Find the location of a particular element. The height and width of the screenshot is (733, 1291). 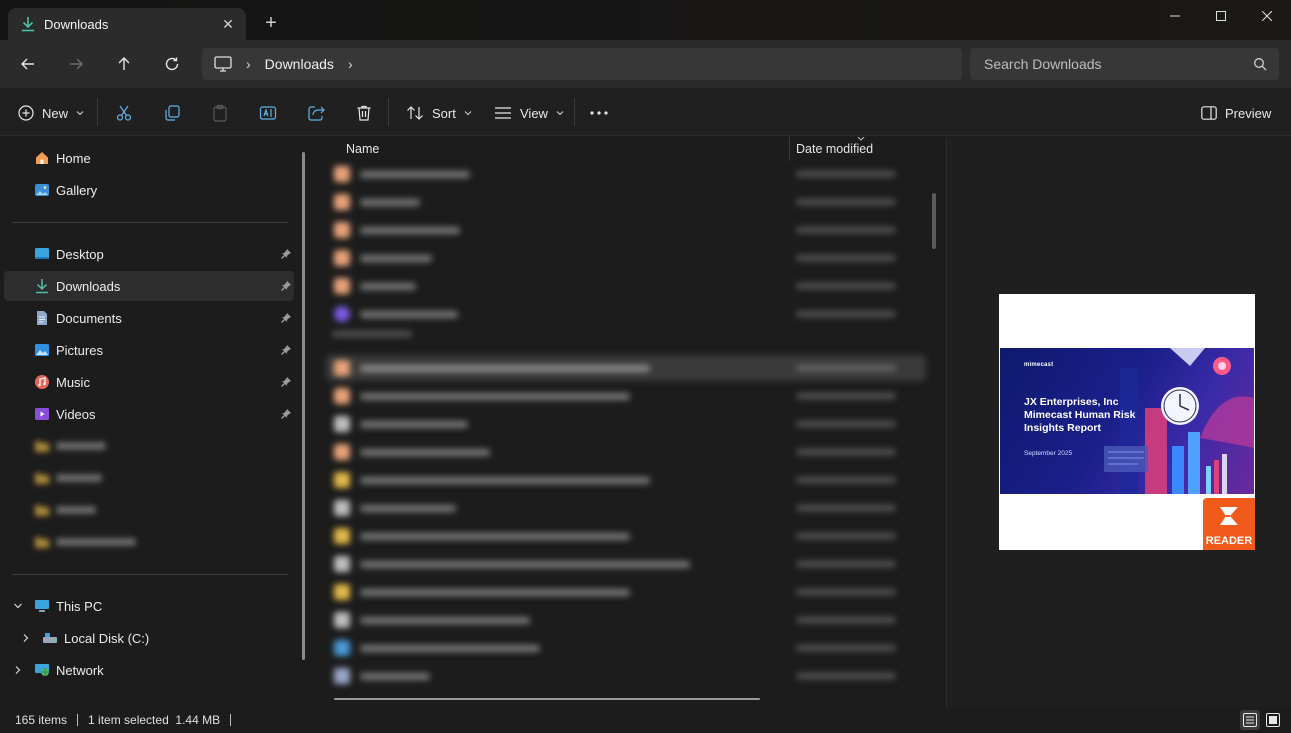

sidebar-item-gallery: Gallery is located at coordinates (149, 190).